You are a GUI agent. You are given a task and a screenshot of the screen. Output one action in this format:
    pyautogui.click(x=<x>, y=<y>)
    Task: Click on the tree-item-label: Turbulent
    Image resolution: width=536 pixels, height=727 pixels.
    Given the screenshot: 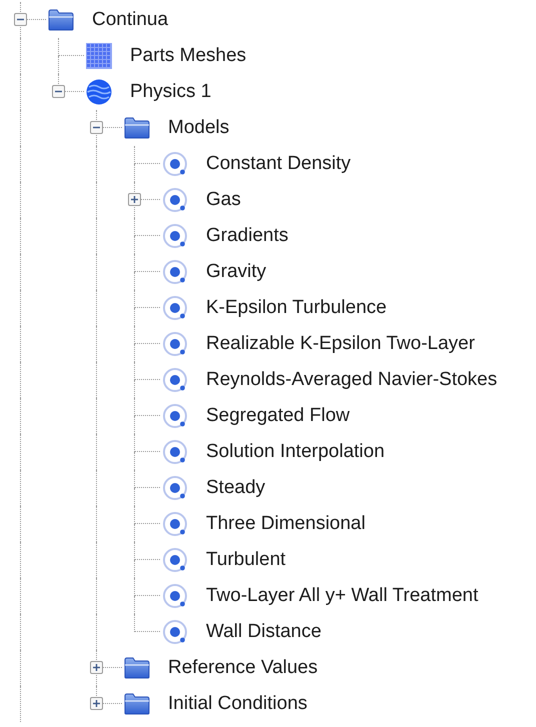 What is the action you would take?
    pyautogui.click(x=246, y=560)
    